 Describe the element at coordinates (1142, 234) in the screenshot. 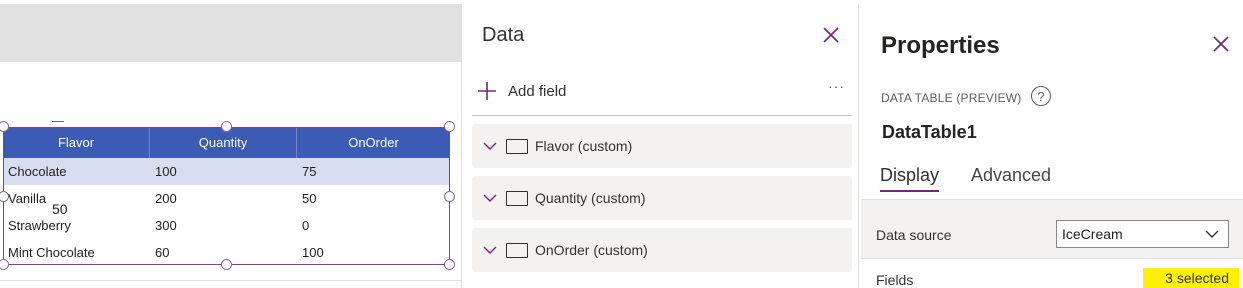

I see `data-source-dropdown: IceCream` at that location.